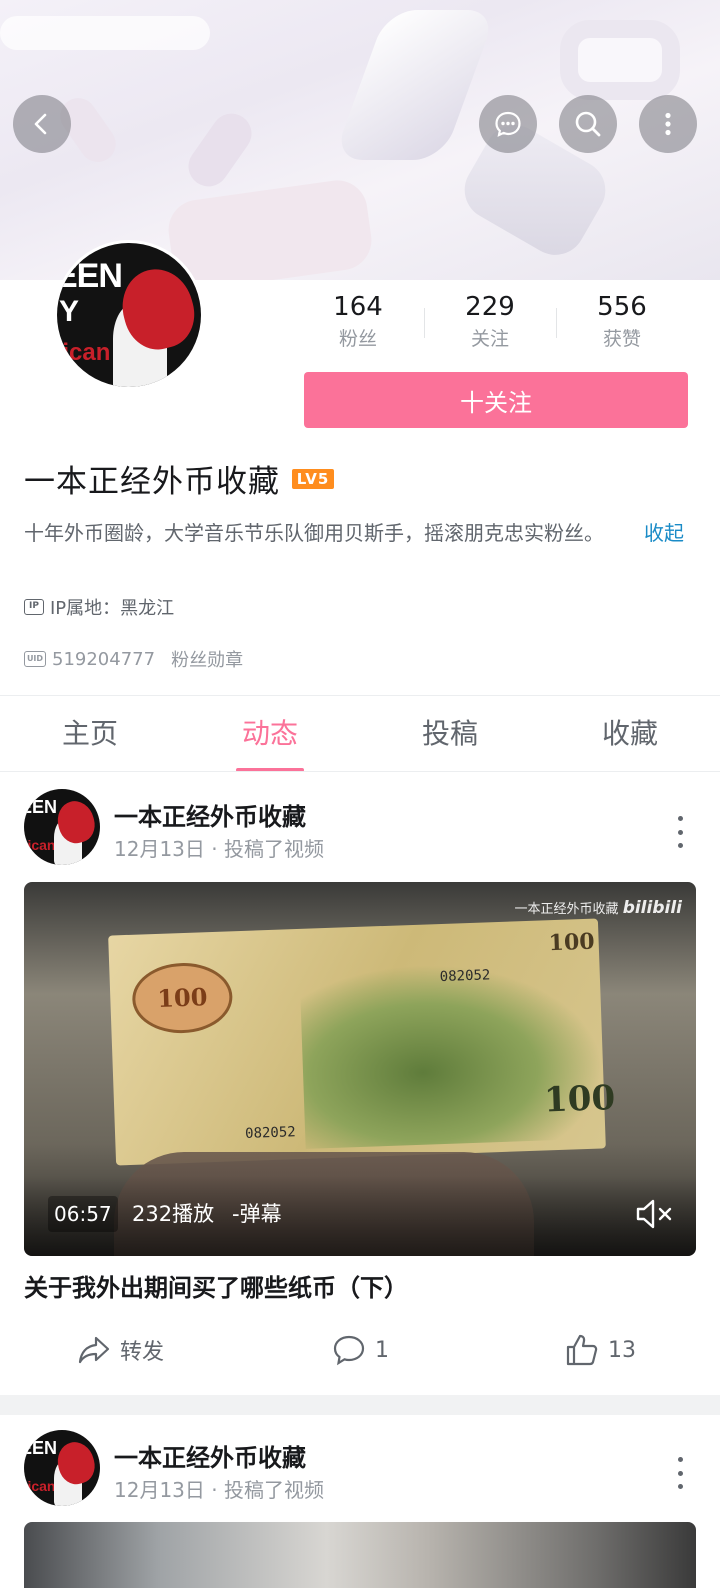 The width and height of the screenshot is (720, 1588). Describe the element at coordinates (622, 307) in the screenshot. I see `stat-number: 556` at that location.